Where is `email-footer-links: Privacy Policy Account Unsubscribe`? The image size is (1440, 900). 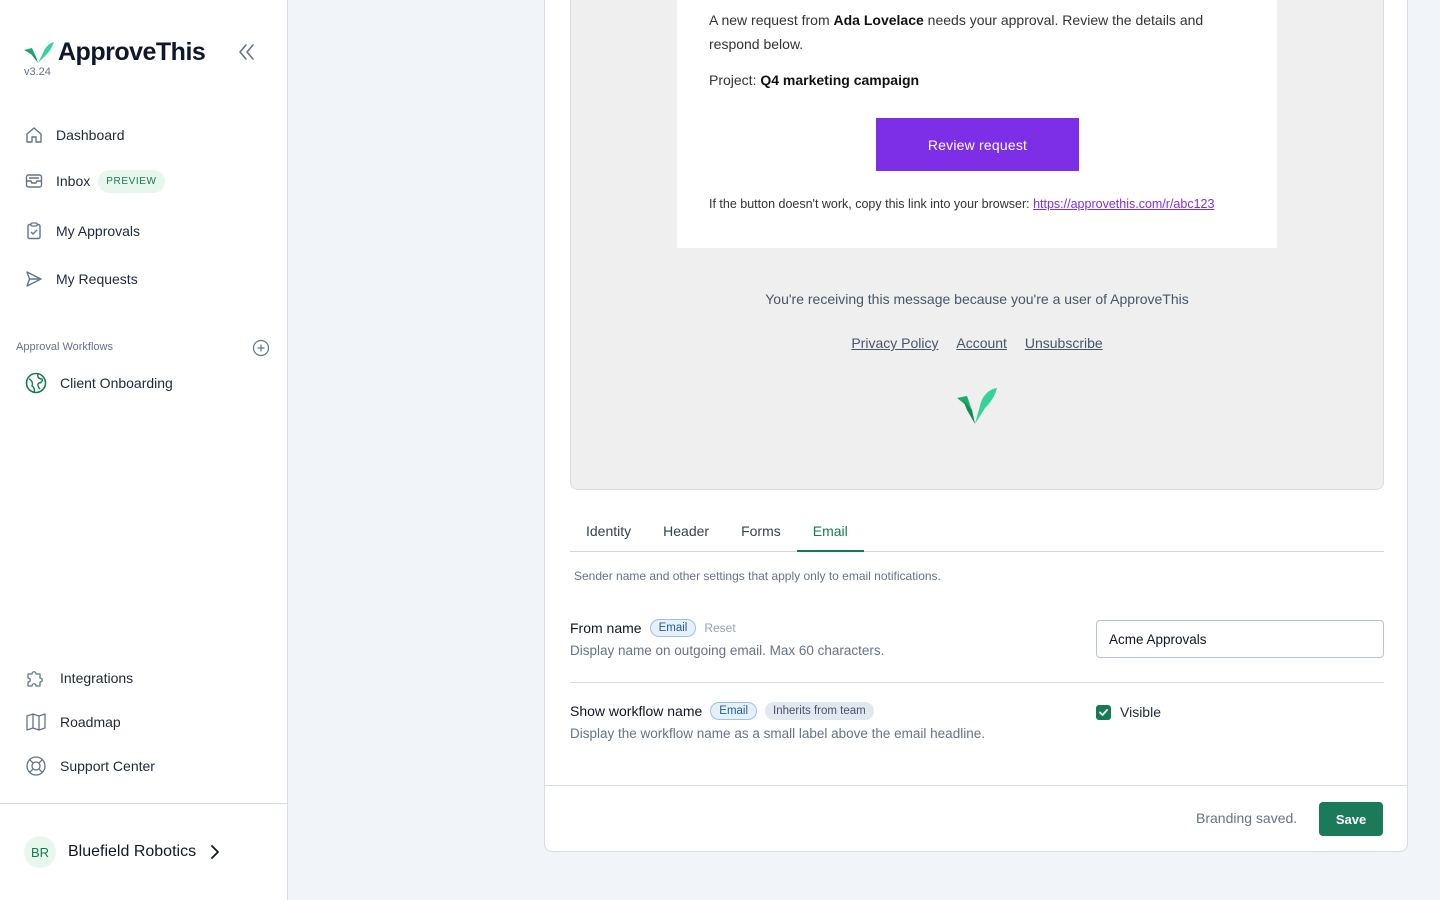 email-footer-links: Privacy Policy Account Unsubscribe is located at coordinates (977, 343).